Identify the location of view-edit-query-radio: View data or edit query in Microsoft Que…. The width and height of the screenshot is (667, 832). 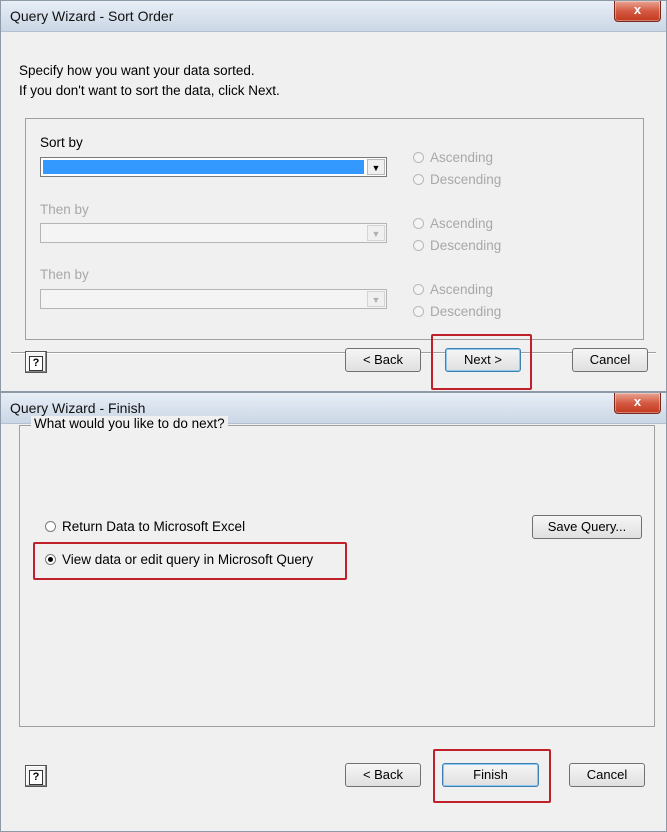
(179, 559).